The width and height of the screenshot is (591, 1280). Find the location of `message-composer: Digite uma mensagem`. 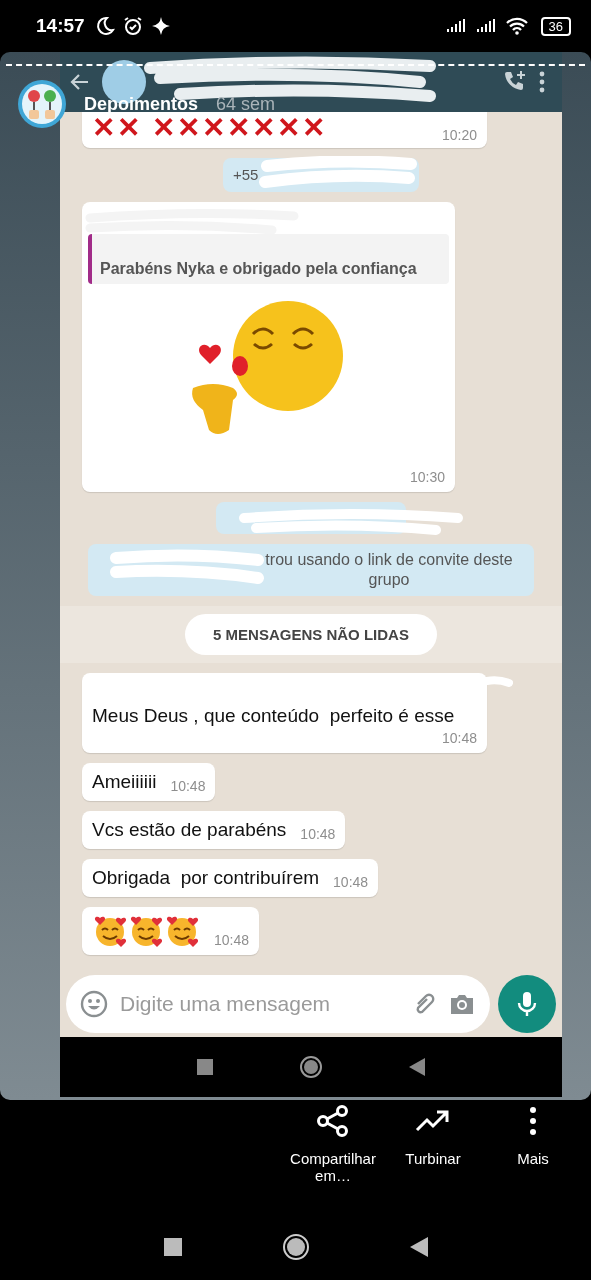

message-composer: Digite uma mensagem is located at coordinates (278, 1004).